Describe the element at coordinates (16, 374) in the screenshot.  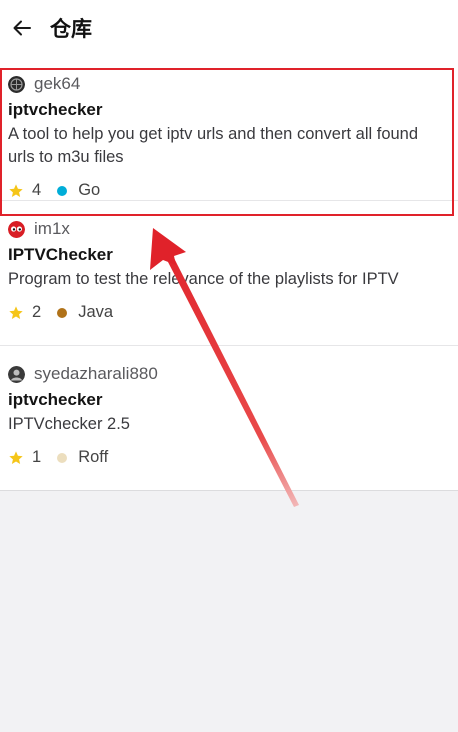
I see `owner-avatar-syedazharali880` at that location.